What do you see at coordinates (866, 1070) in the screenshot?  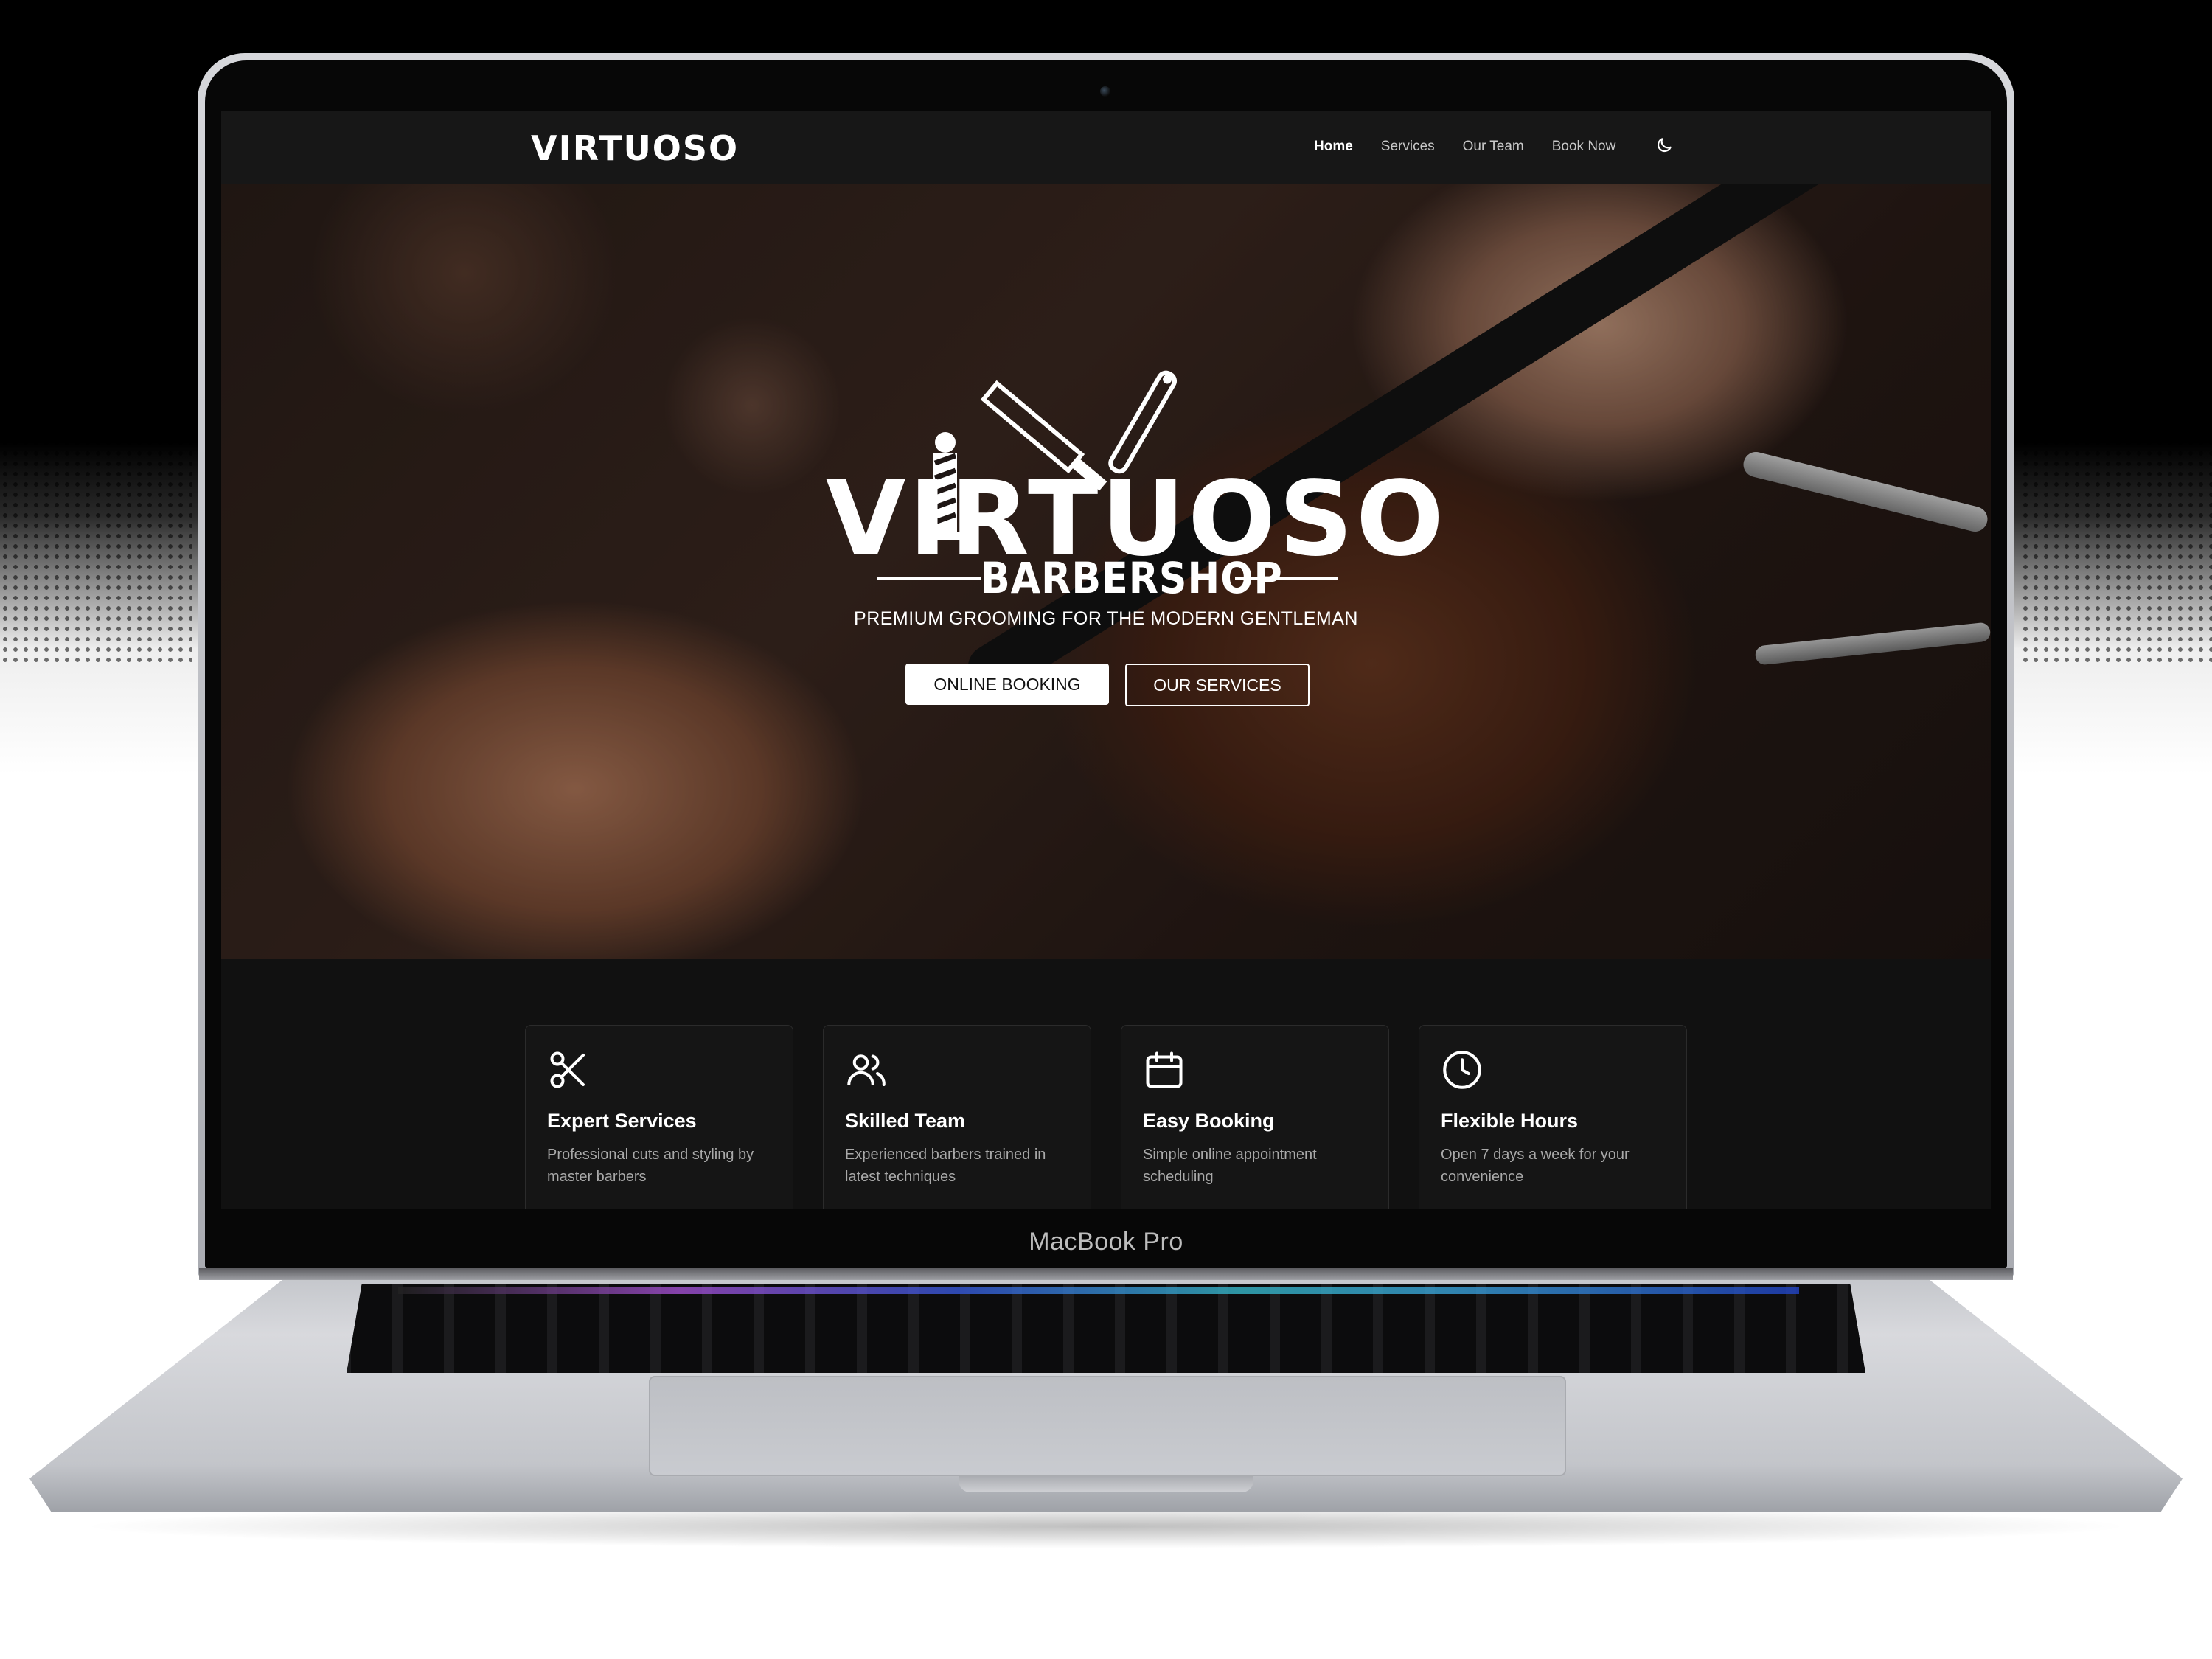 I see `users-icon` at bounding box center [866, 1070].